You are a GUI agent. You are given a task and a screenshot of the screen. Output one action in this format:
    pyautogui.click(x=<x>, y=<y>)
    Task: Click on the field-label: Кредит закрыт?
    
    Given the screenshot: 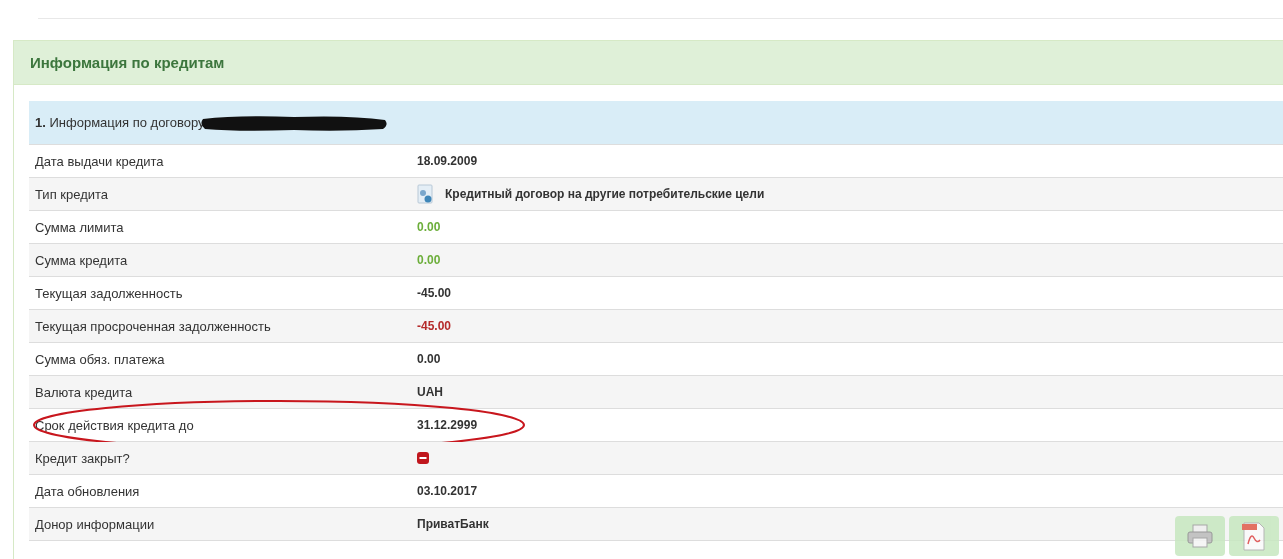 What is the action you would take?
    pyautogui.click(x=82, y=458)
    